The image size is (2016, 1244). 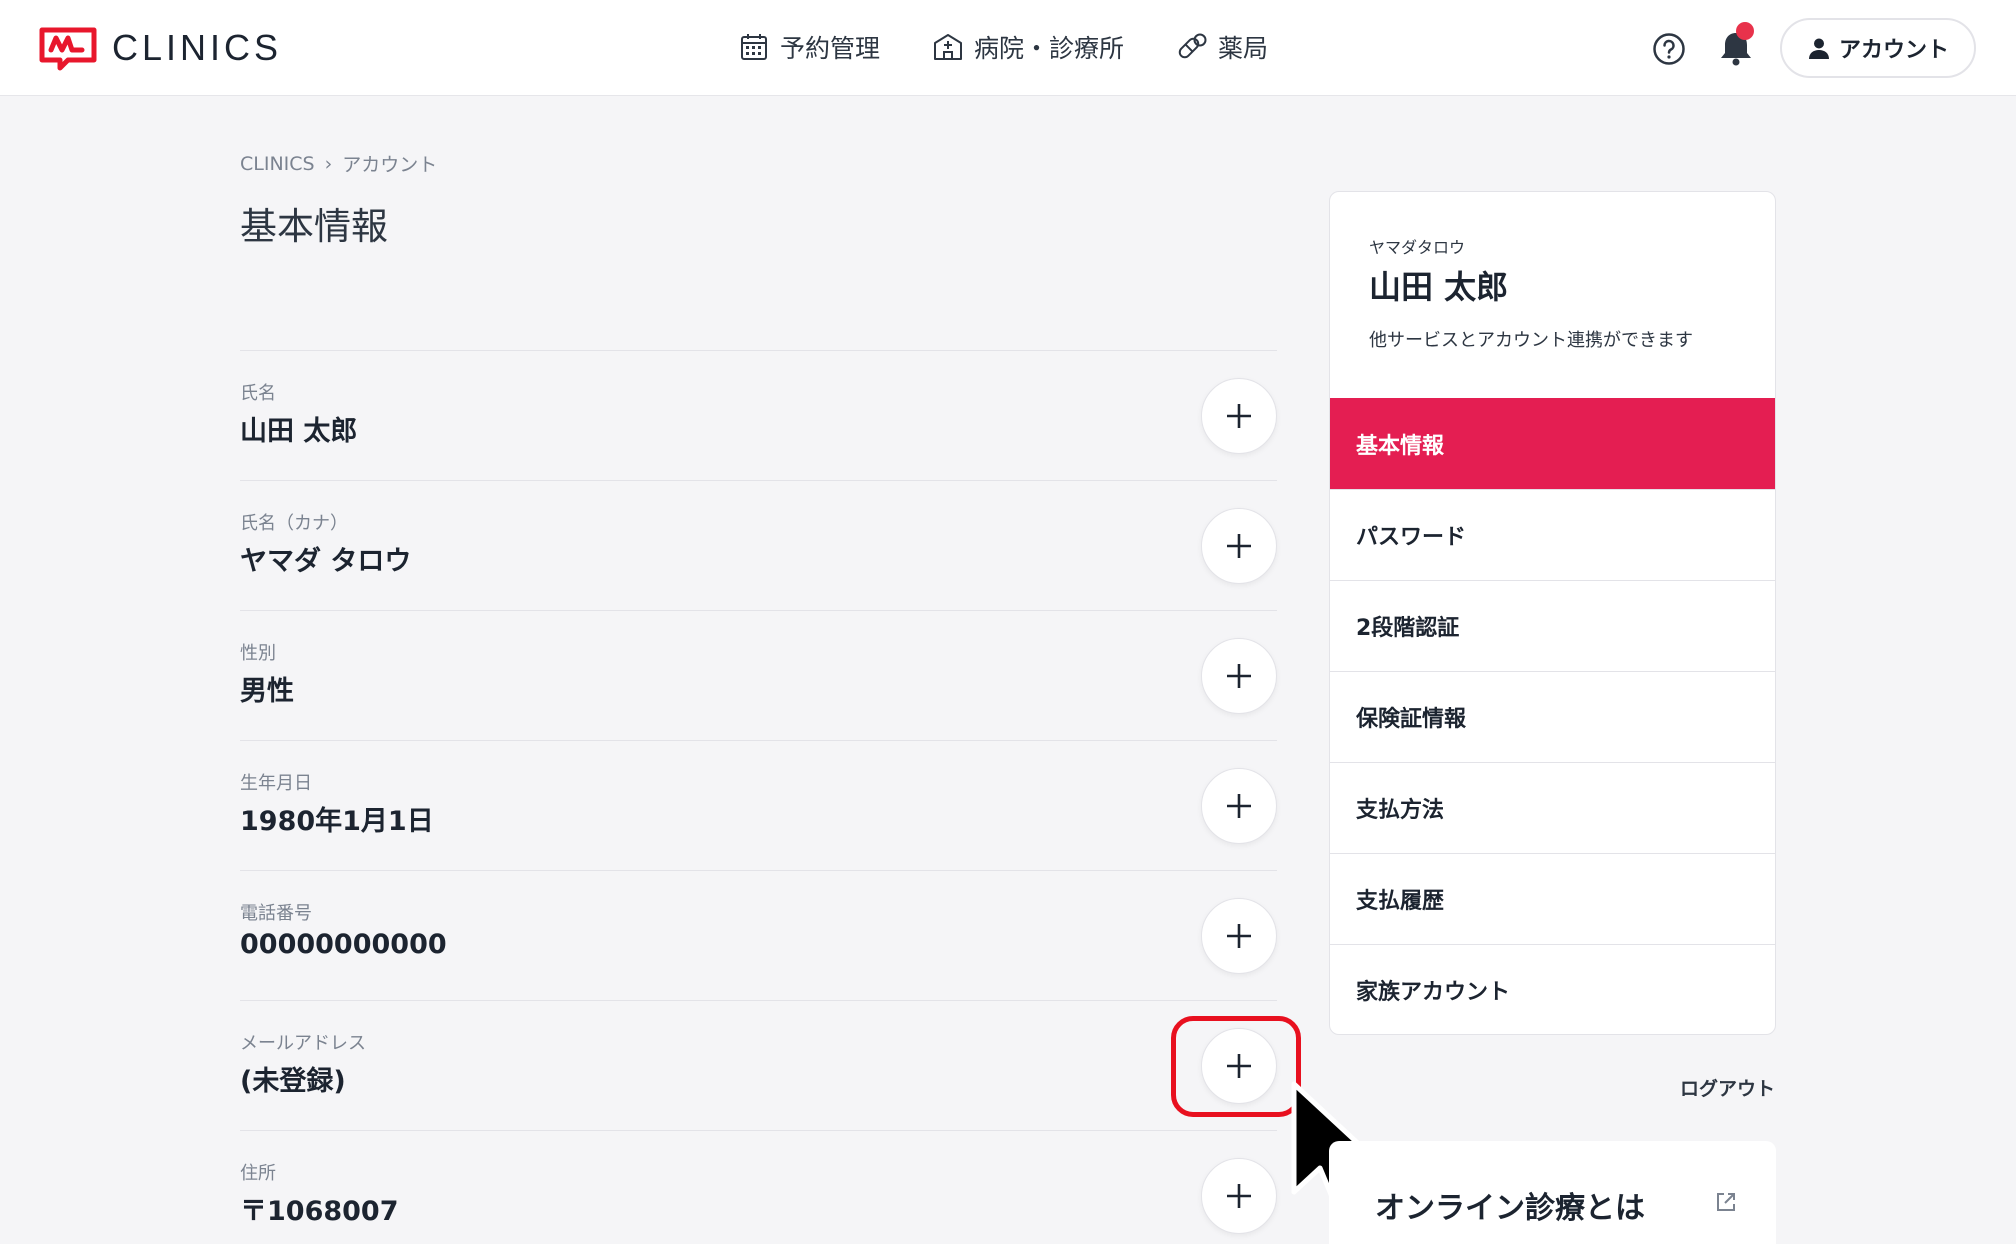 I want to click on field-label: 住所, so click(x=258, y=1173).